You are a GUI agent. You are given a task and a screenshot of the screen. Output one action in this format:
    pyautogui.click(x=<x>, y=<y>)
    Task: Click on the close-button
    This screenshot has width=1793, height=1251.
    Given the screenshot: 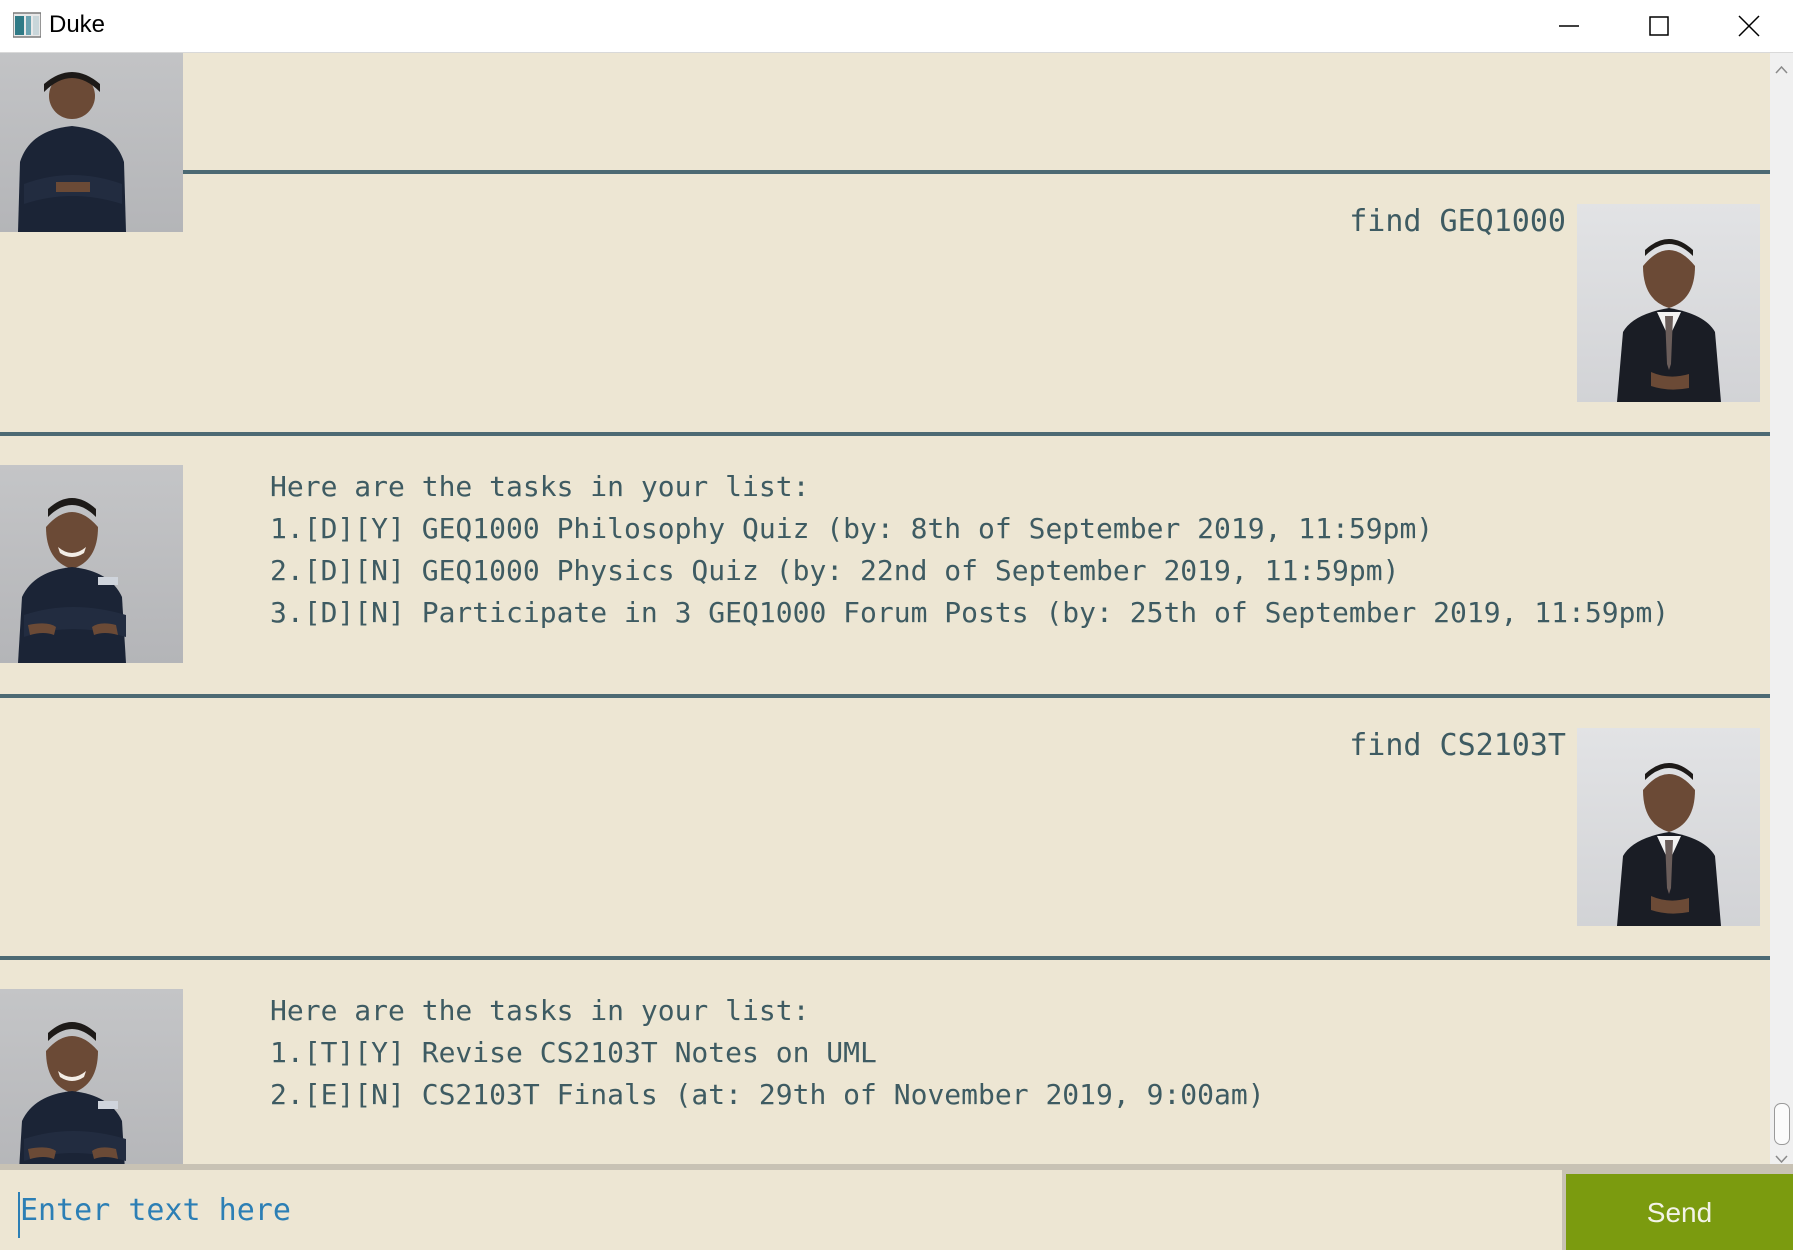 What is the action you would take?
    pyautogui.click(x=1748, y=26)
    